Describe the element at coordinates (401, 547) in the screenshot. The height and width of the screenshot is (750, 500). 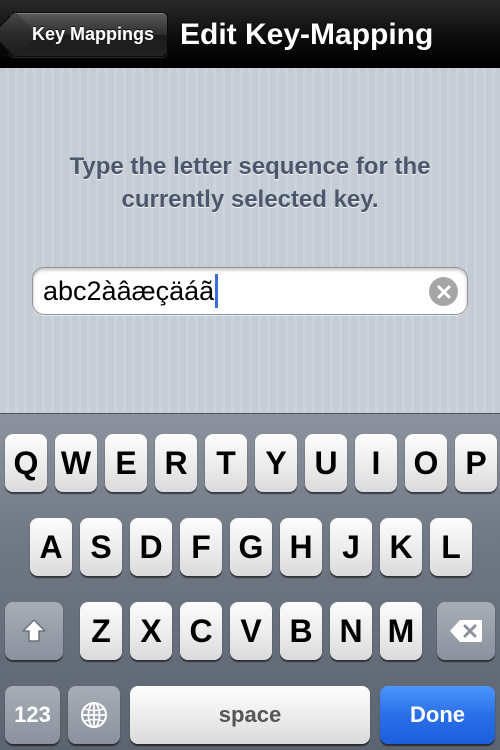
I see `key-k: K` at that location.